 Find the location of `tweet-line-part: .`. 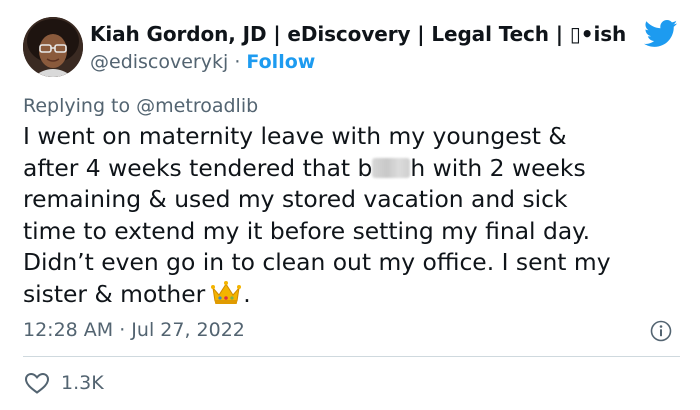

tweet-line-part: . is located at coordinates (247, 293).